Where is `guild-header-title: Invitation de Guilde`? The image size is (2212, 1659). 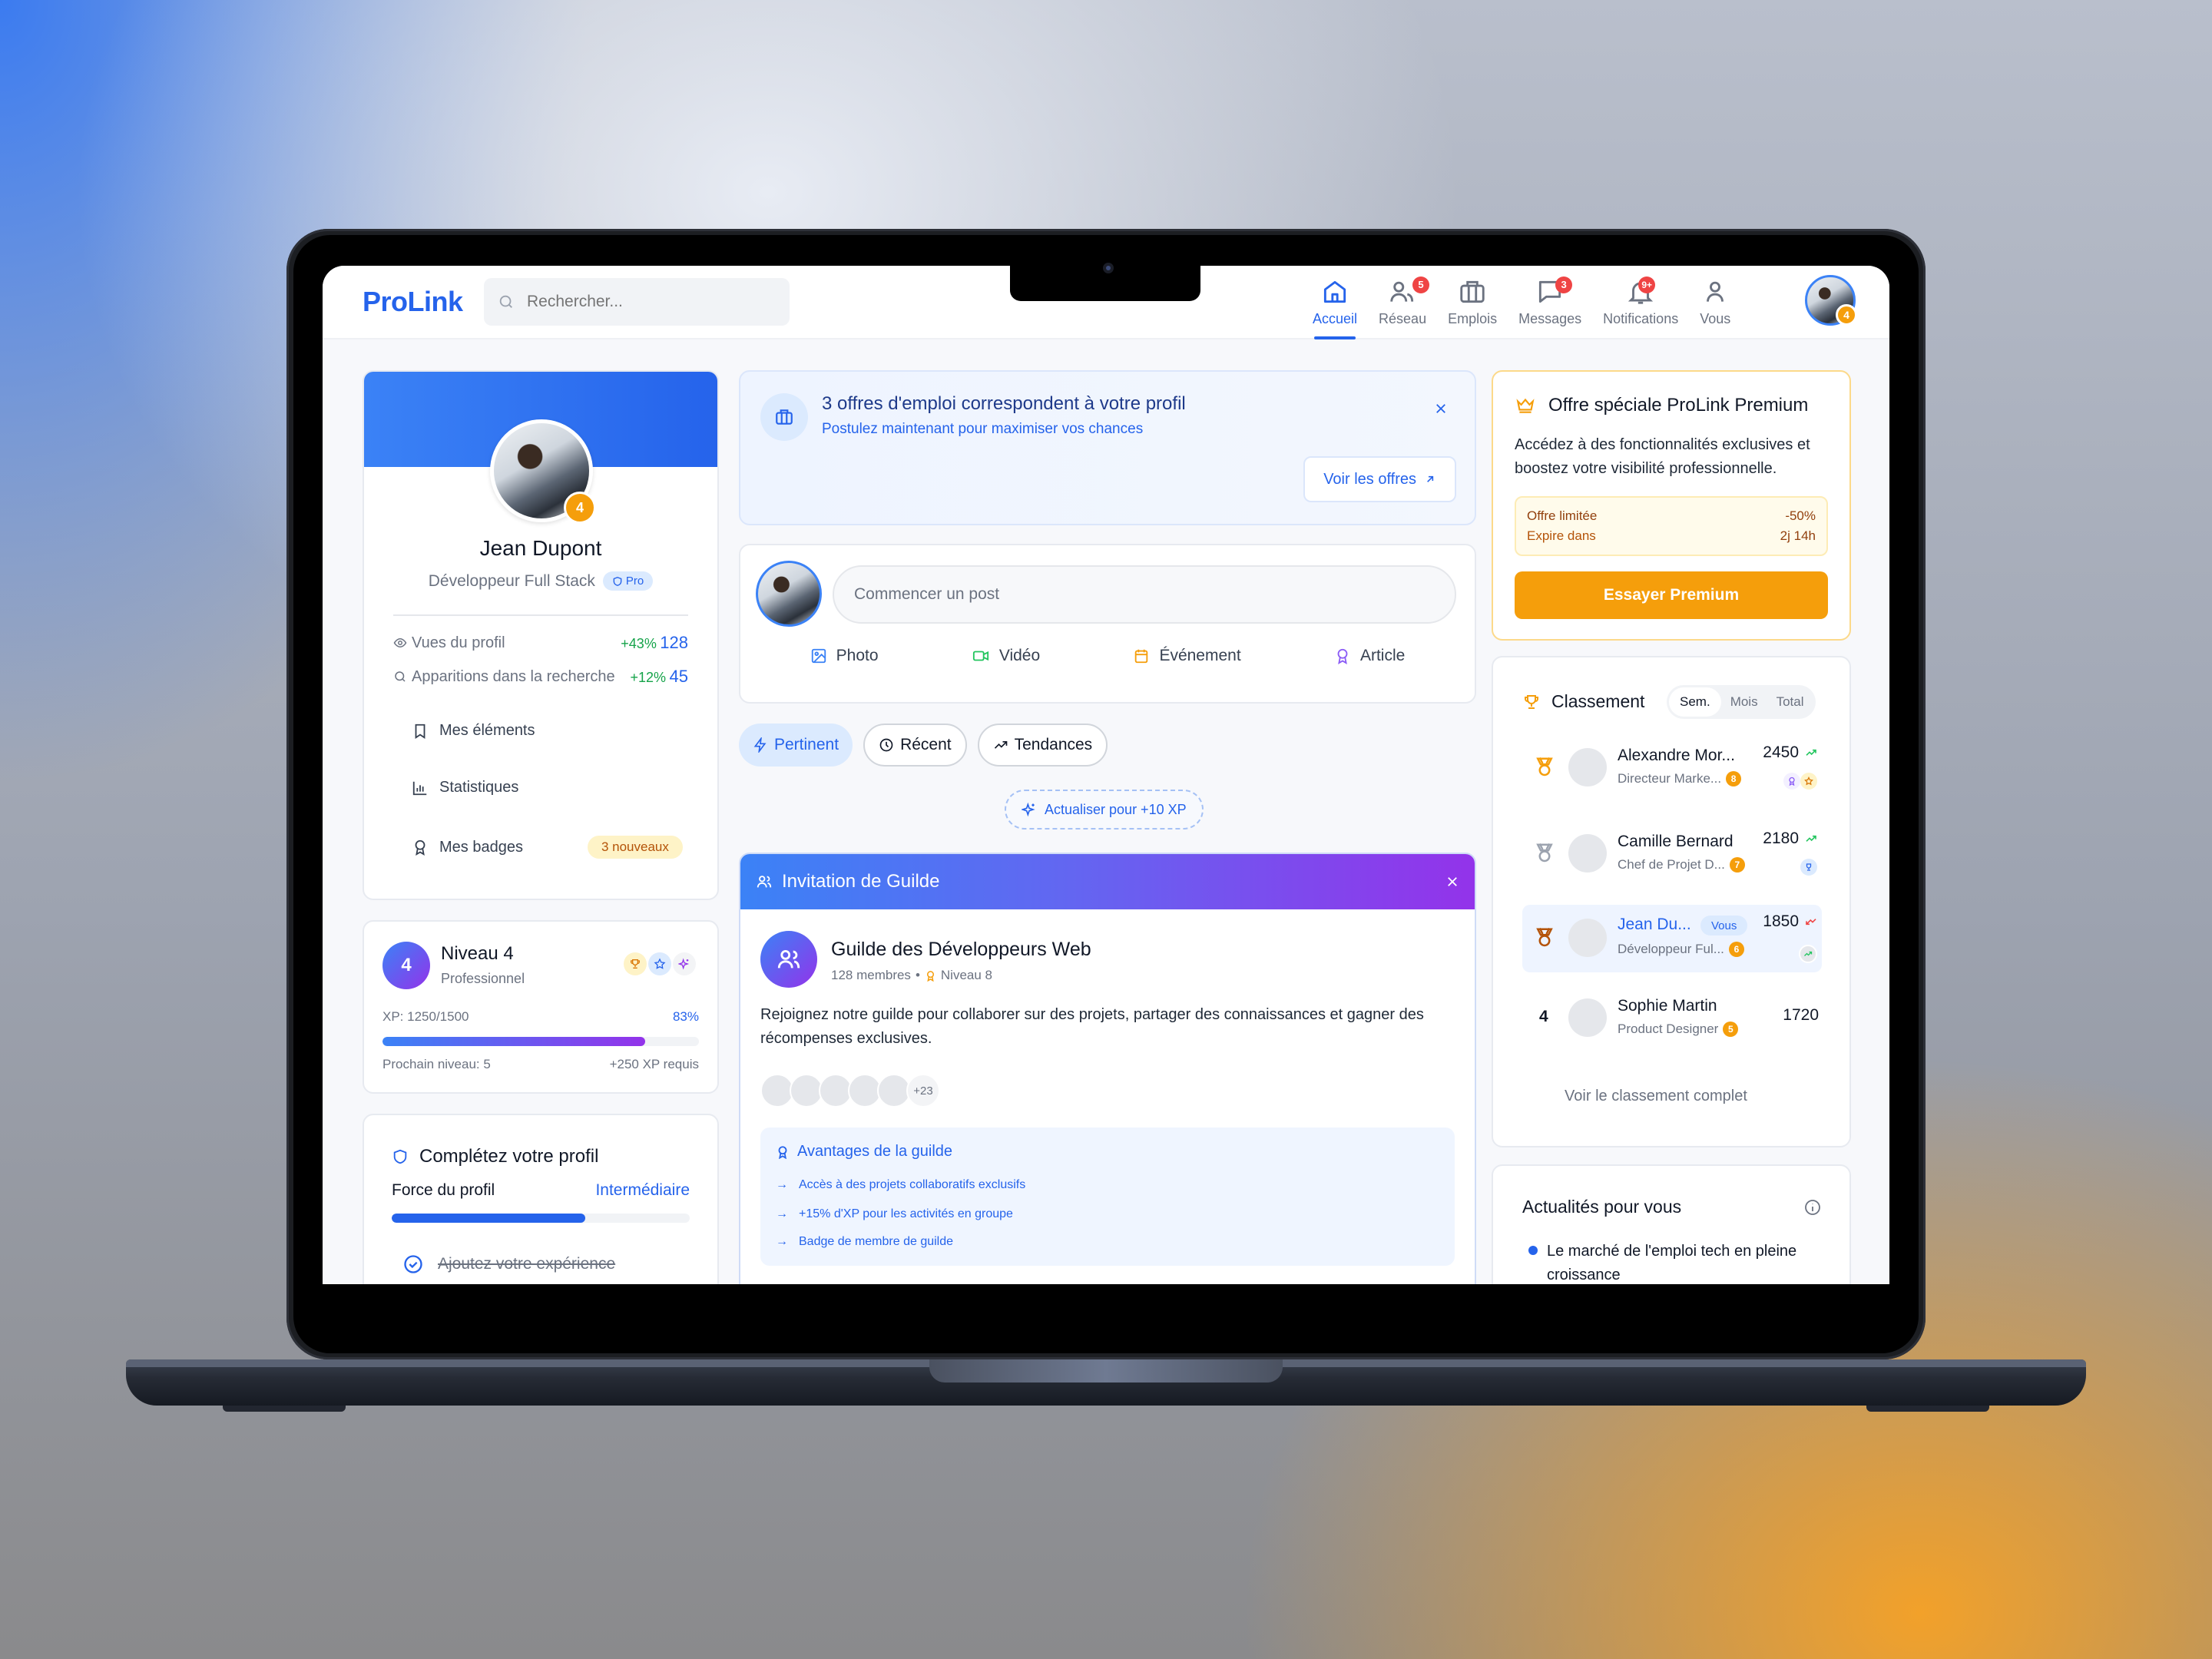
guild-header-title: Invitation de Guilde is located at coordinates (861, 882).